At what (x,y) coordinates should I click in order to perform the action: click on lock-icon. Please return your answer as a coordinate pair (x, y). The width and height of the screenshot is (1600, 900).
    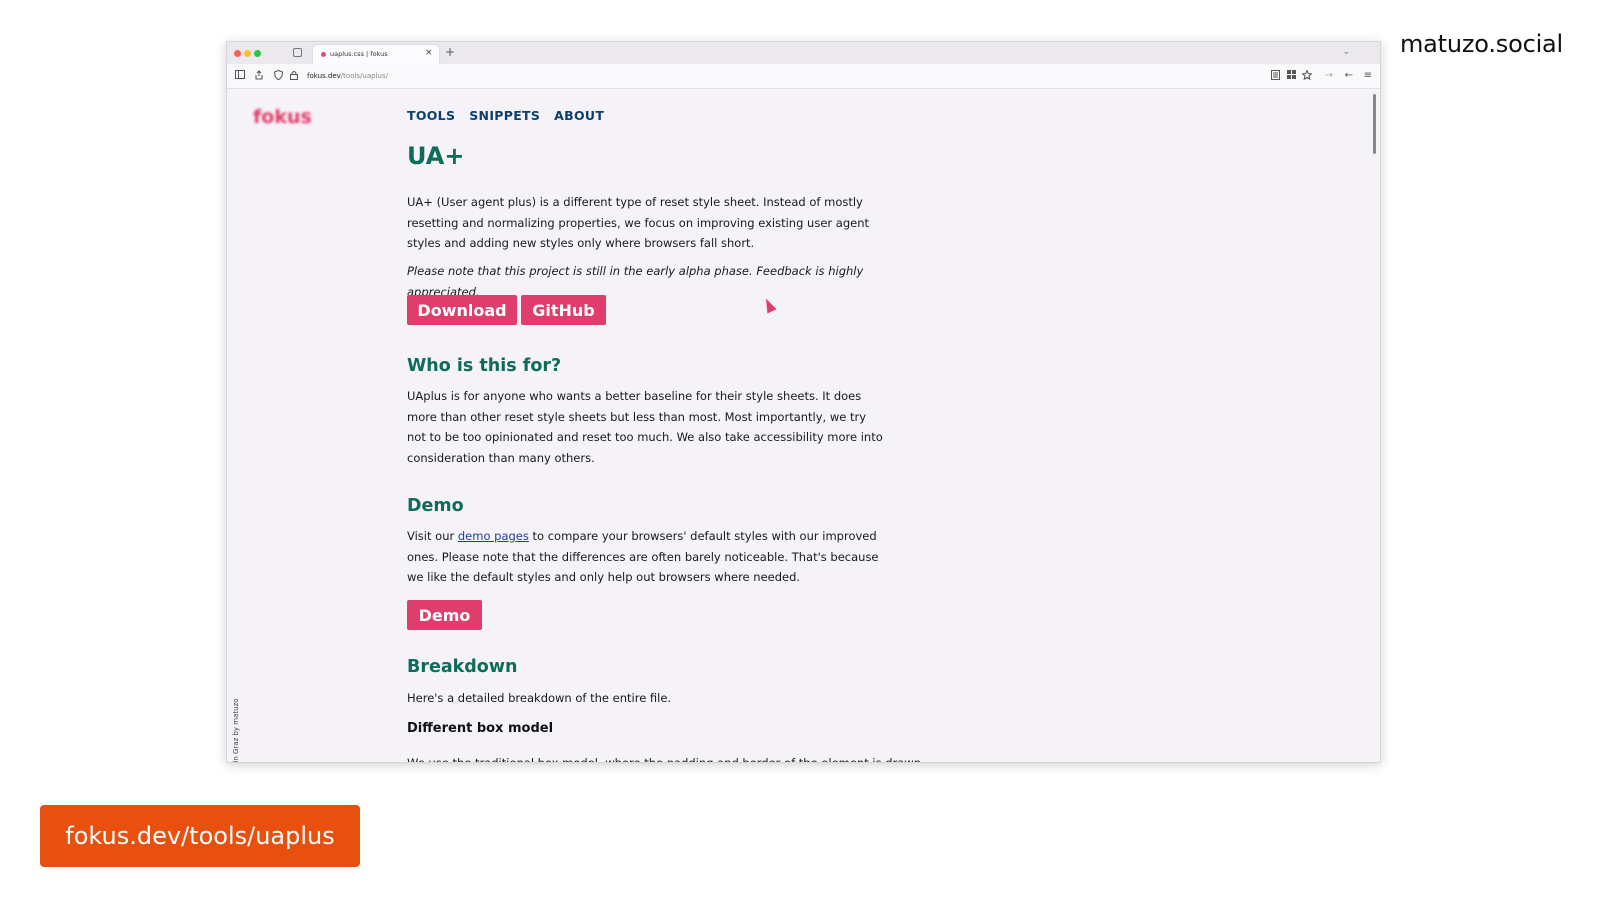
    Looking at the image, I should click on (294, 77).